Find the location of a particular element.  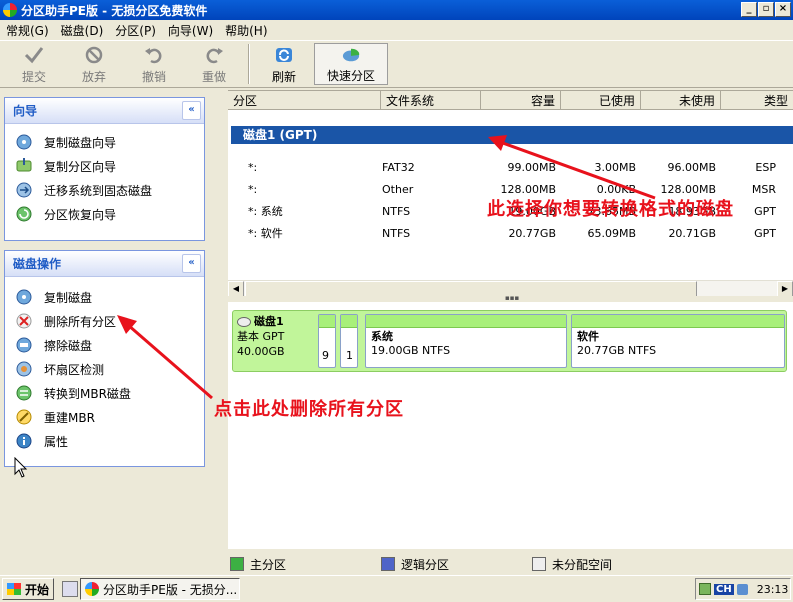

annotation-select-disk: 此选择你想要转换格式的磁盘 is located at coordinates (610, 209).